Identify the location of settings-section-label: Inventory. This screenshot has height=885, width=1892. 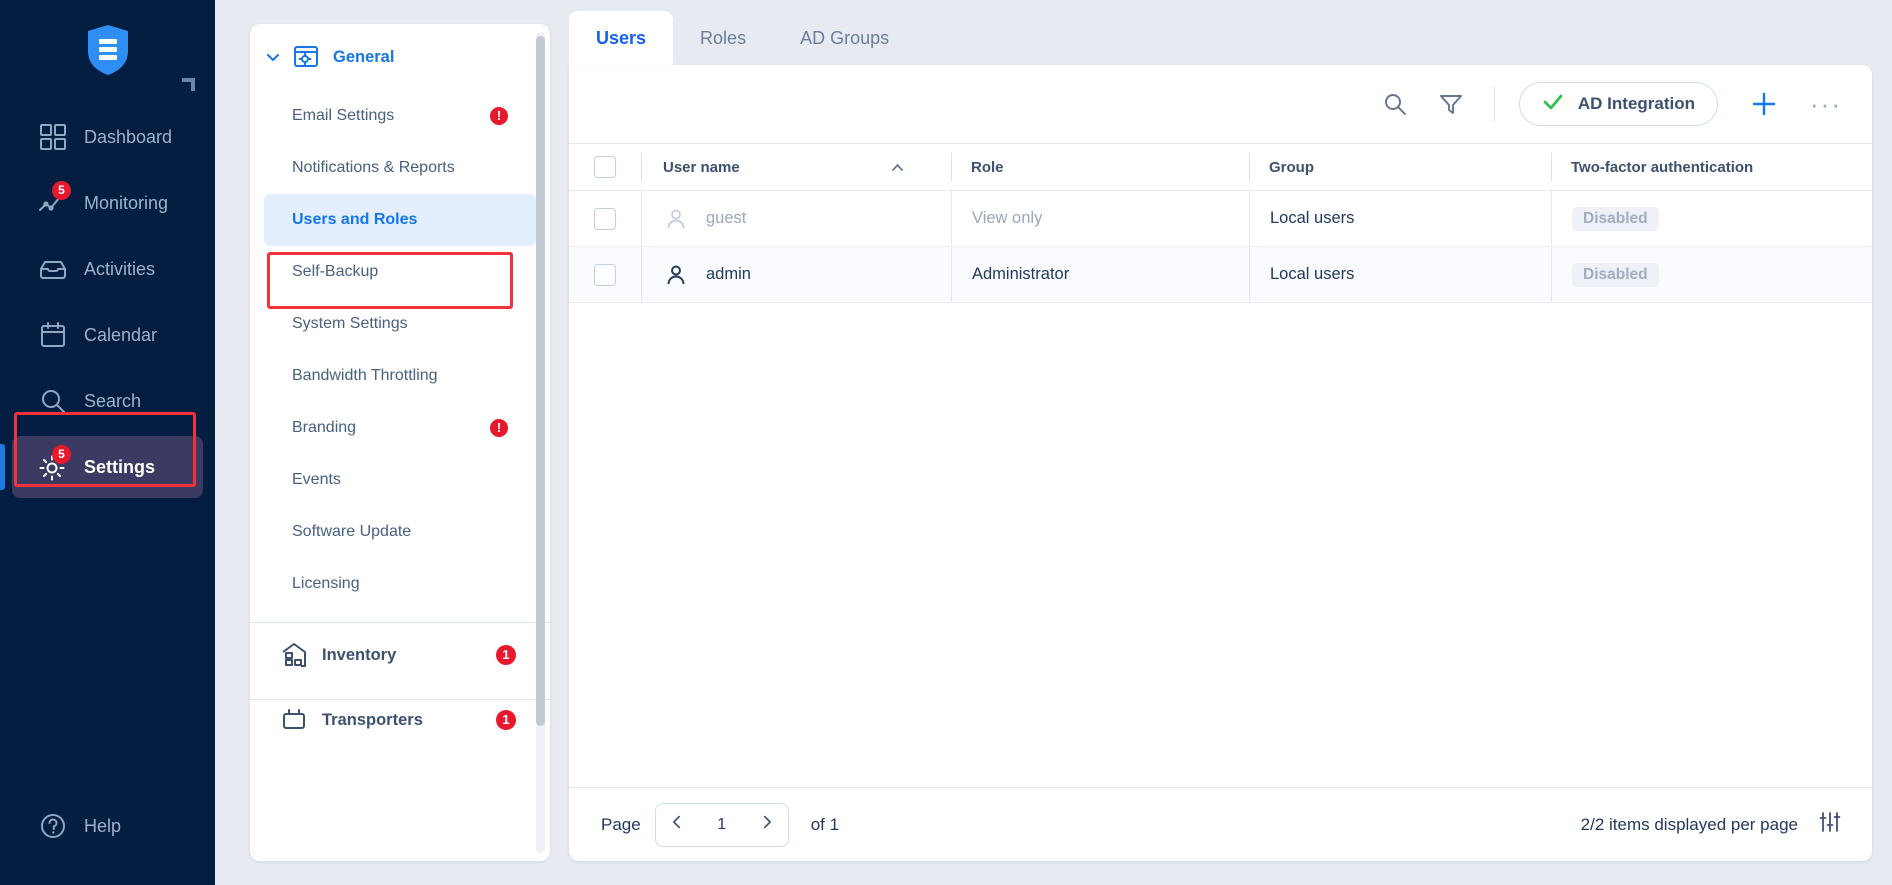
(359, 654).